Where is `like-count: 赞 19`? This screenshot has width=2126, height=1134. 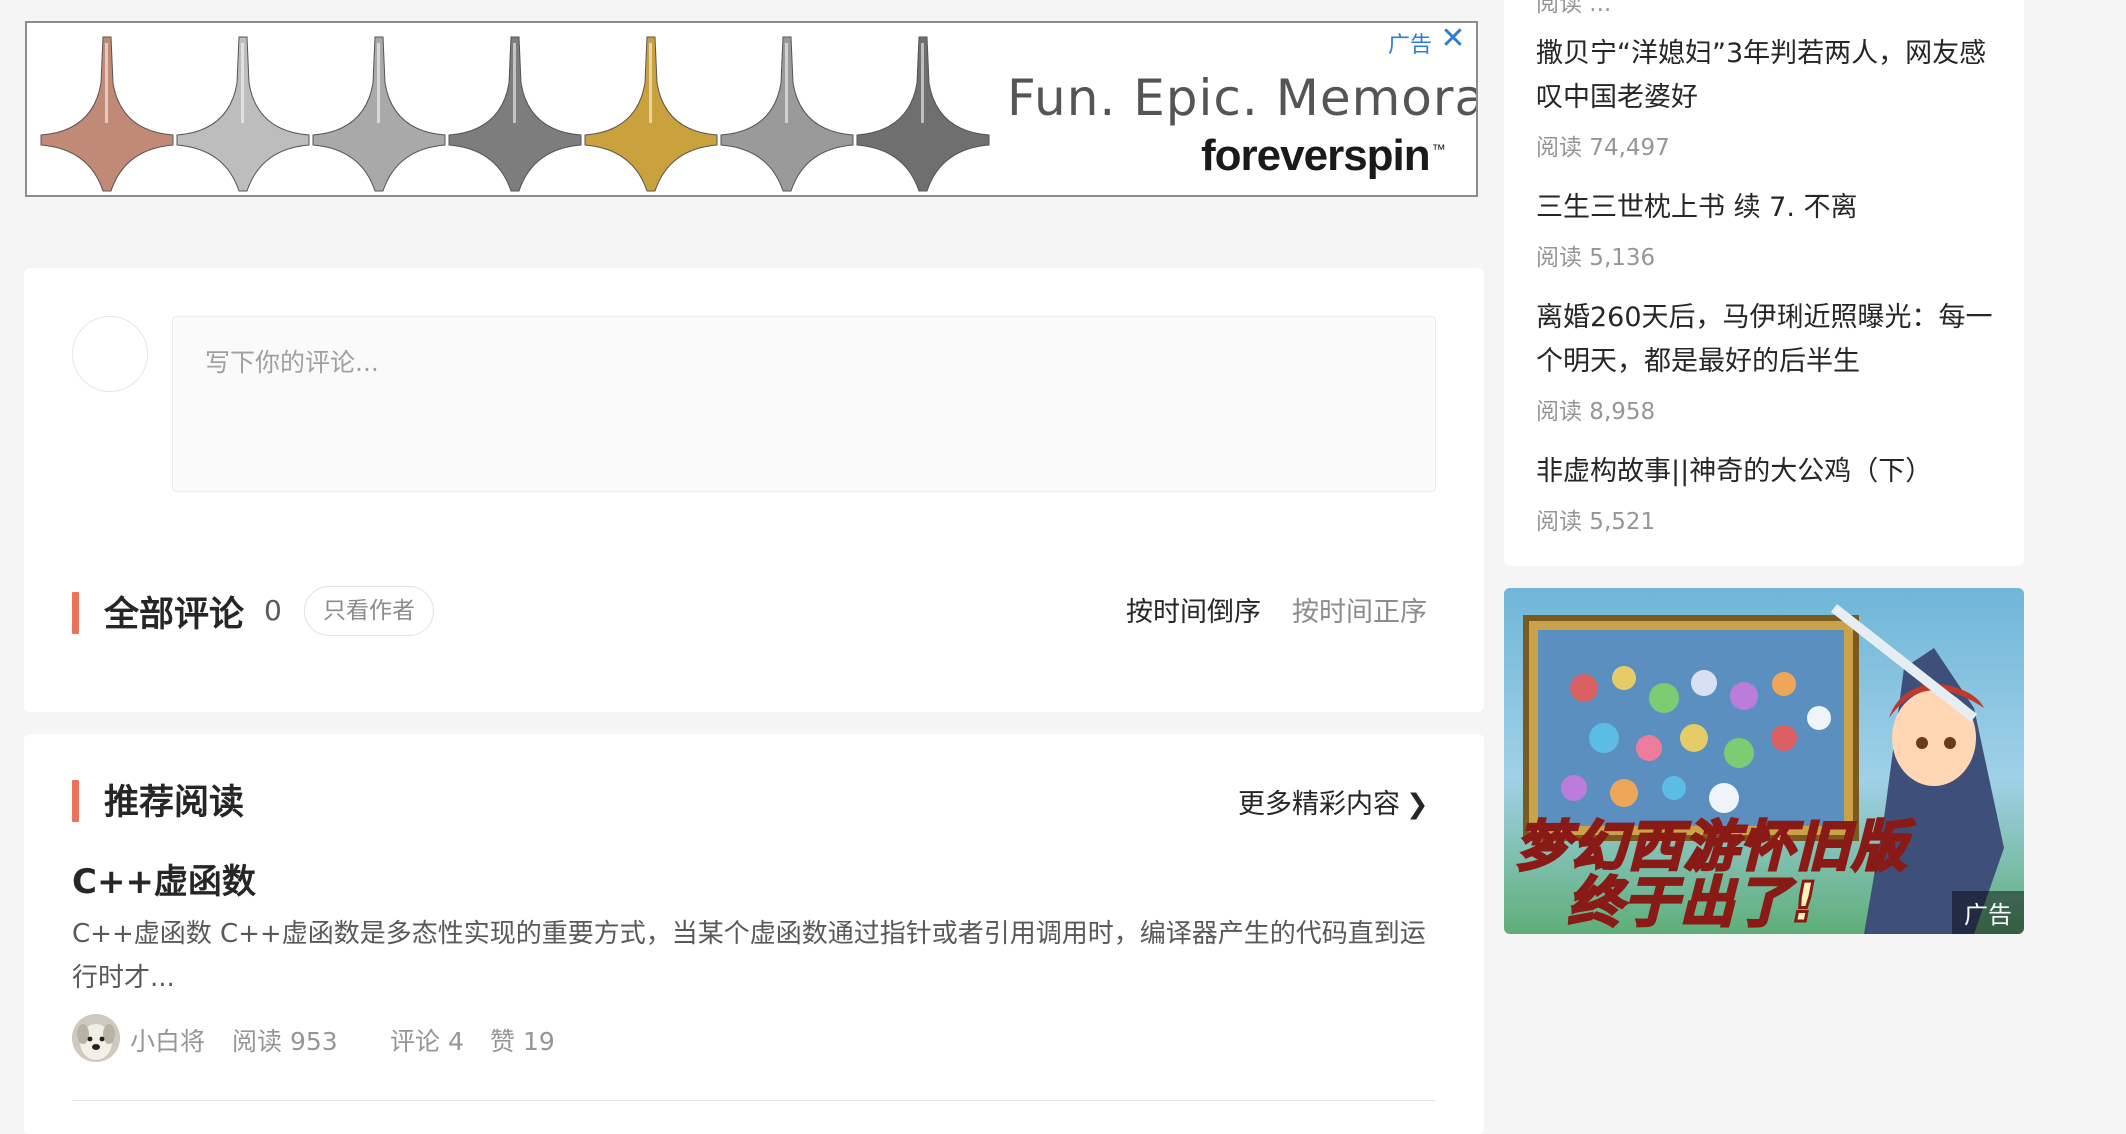
like-count: 赞 19 is located at coordinates (522, 1041).